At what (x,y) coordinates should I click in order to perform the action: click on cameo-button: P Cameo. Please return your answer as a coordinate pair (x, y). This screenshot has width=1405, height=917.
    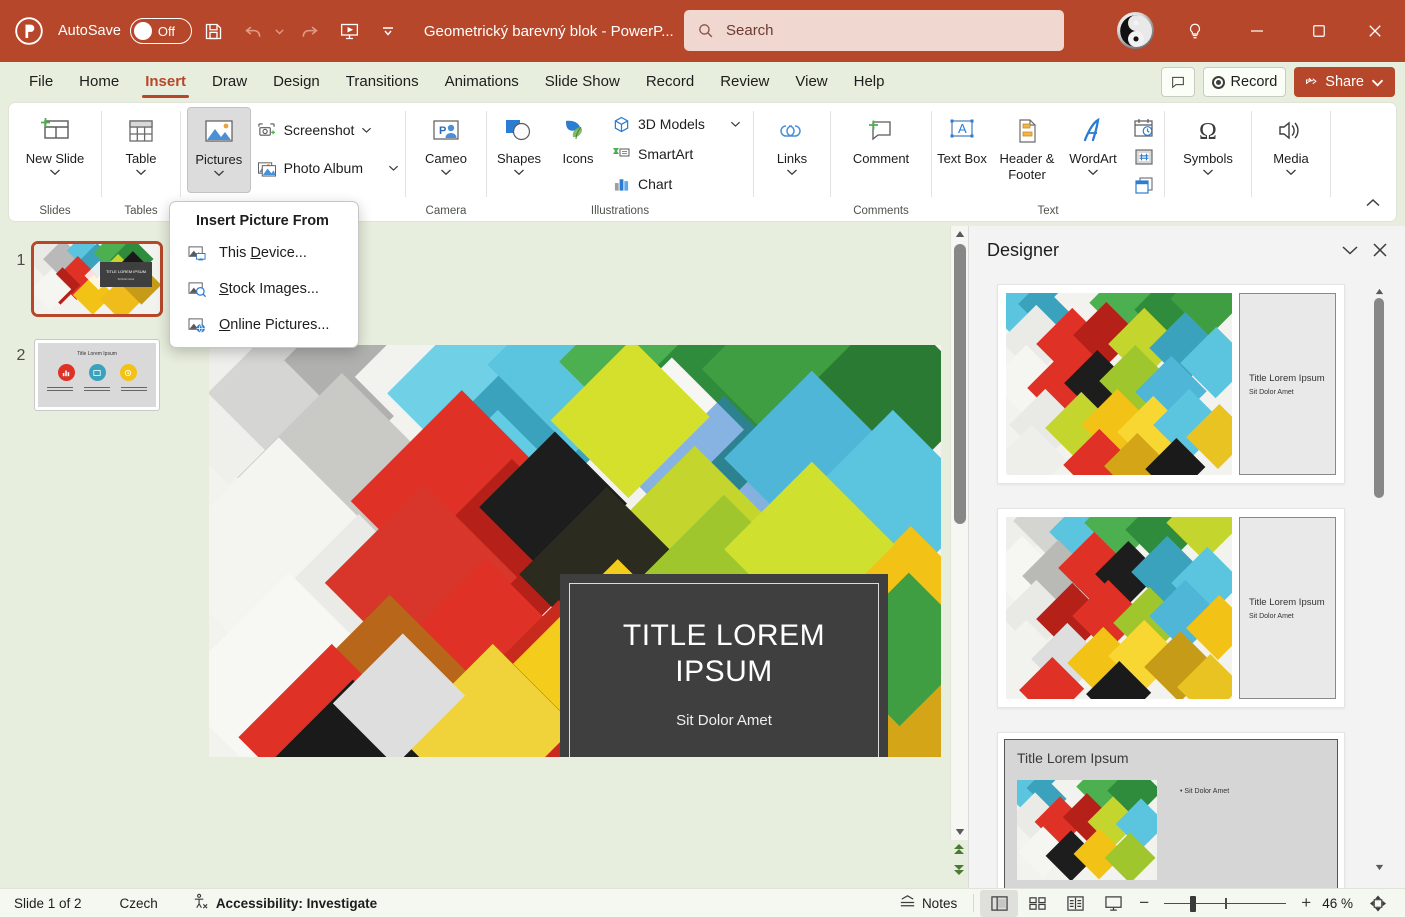
    Looking at the image, I should click on (446, 141).